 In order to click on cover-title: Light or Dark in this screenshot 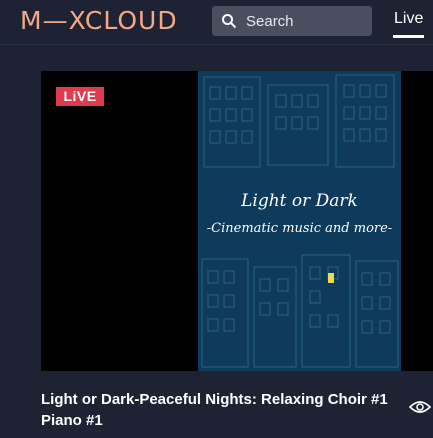, I will do `click(299, 201)`.